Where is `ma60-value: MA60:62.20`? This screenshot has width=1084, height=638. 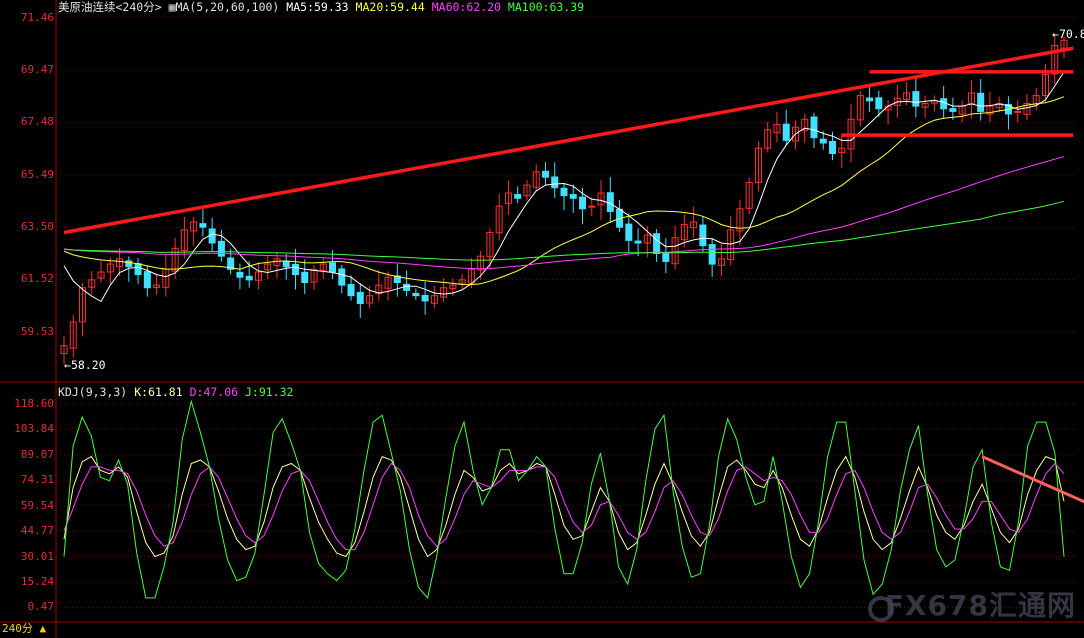 ma60-value: MA60:62.20 is located at coordinates (466, 7).